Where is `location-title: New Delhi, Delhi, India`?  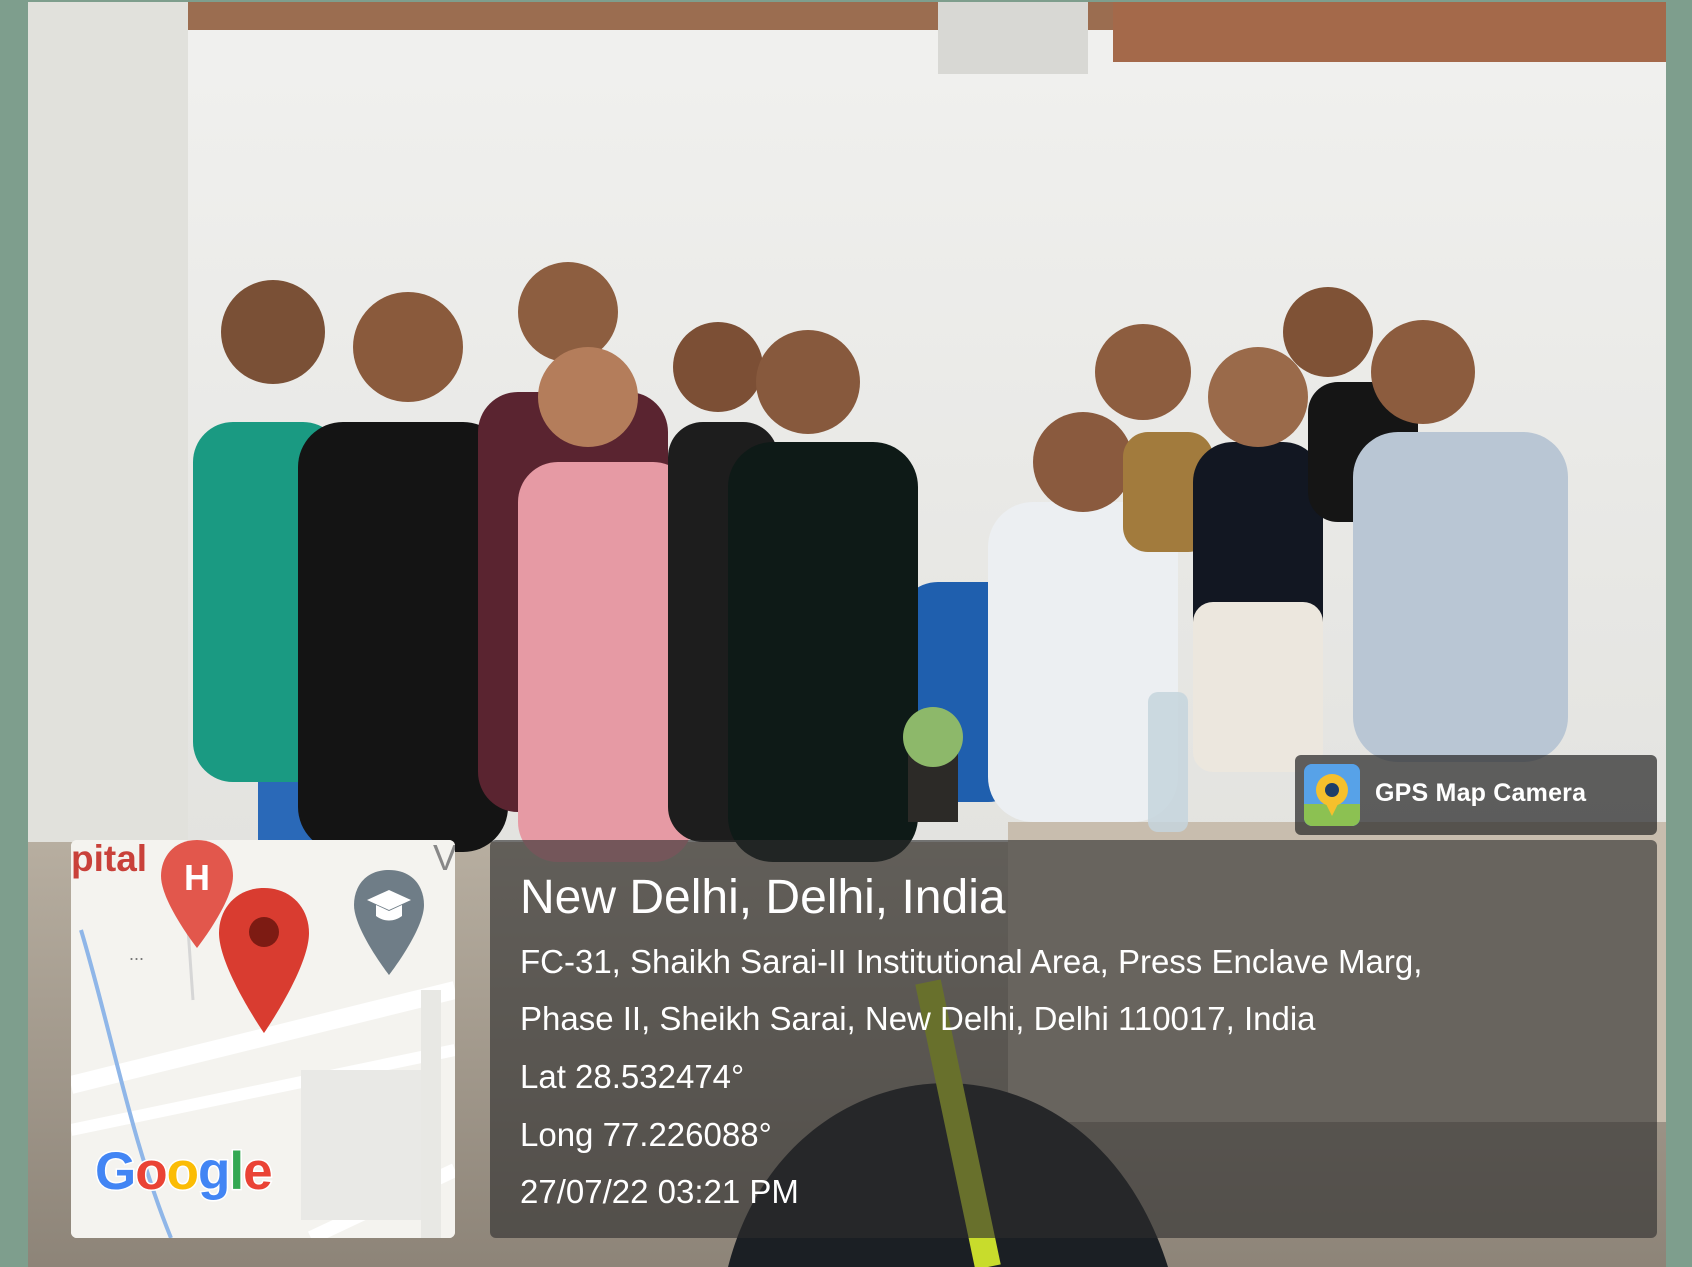
location-title: New Delhi, Delhi, India is located at coordinates (763, 897).